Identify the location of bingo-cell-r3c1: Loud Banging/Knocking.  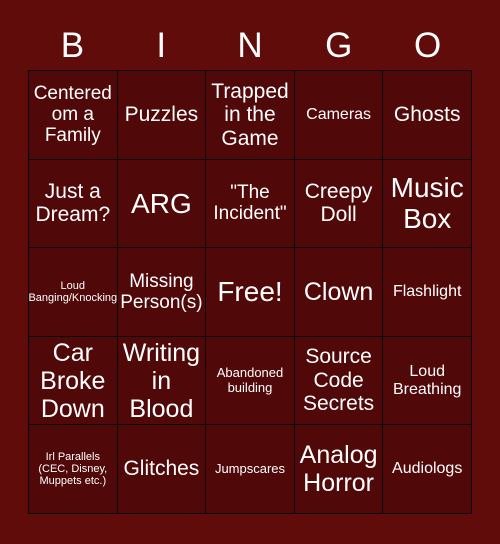
(73, 292).